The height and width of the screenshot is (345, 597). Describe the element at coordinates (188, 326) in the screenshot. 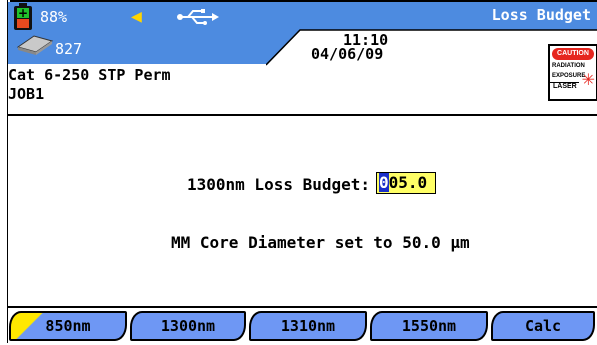

I see `softkey-1300nm: 1300nm` at that location.